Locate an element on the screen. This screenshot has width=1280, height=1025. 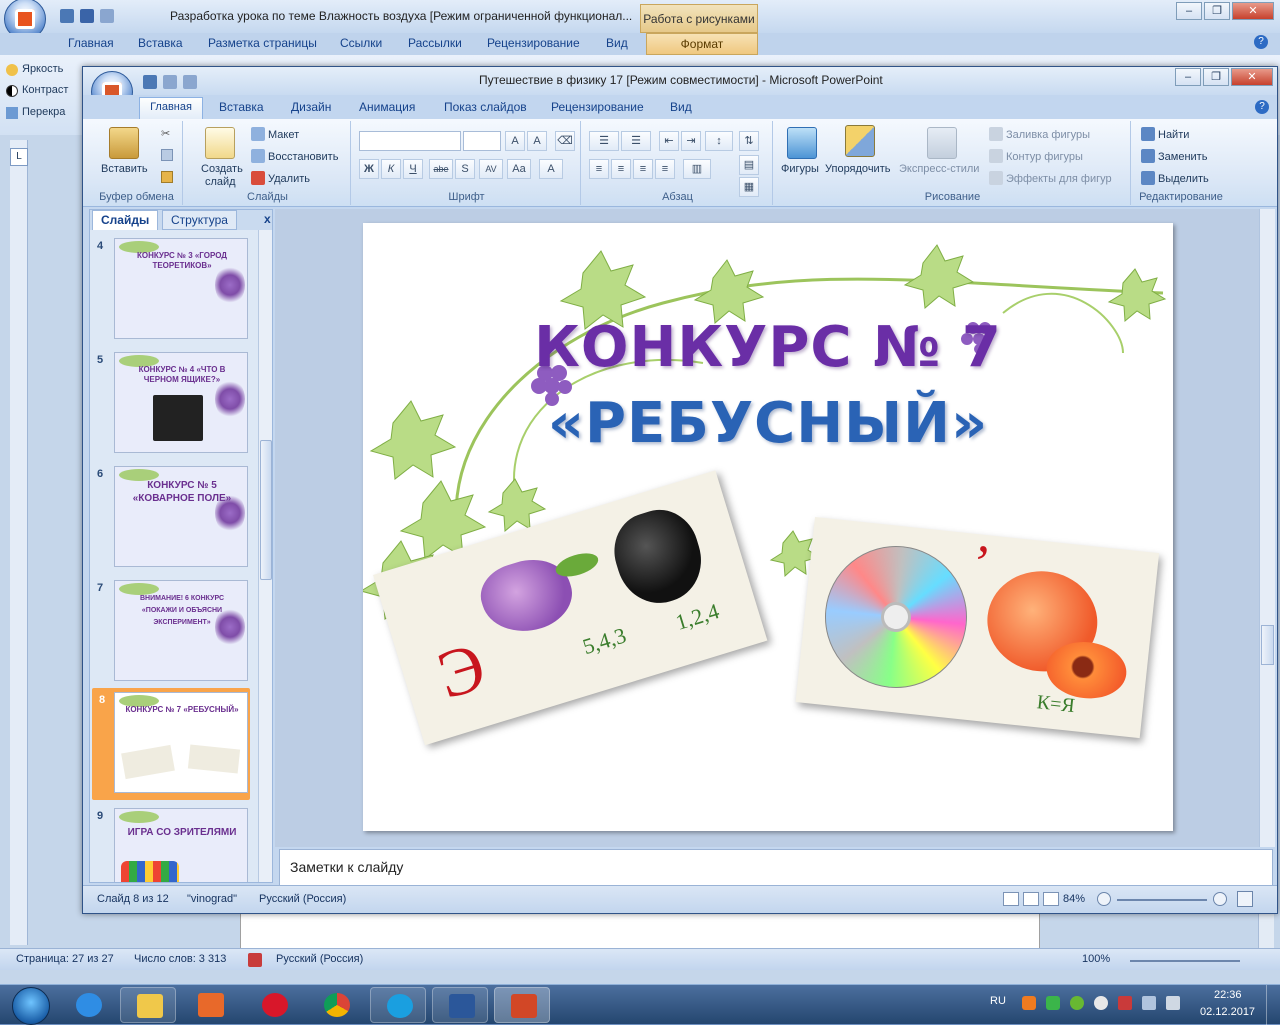
reset-button: Восстановить is located at coordinates (303, 157).